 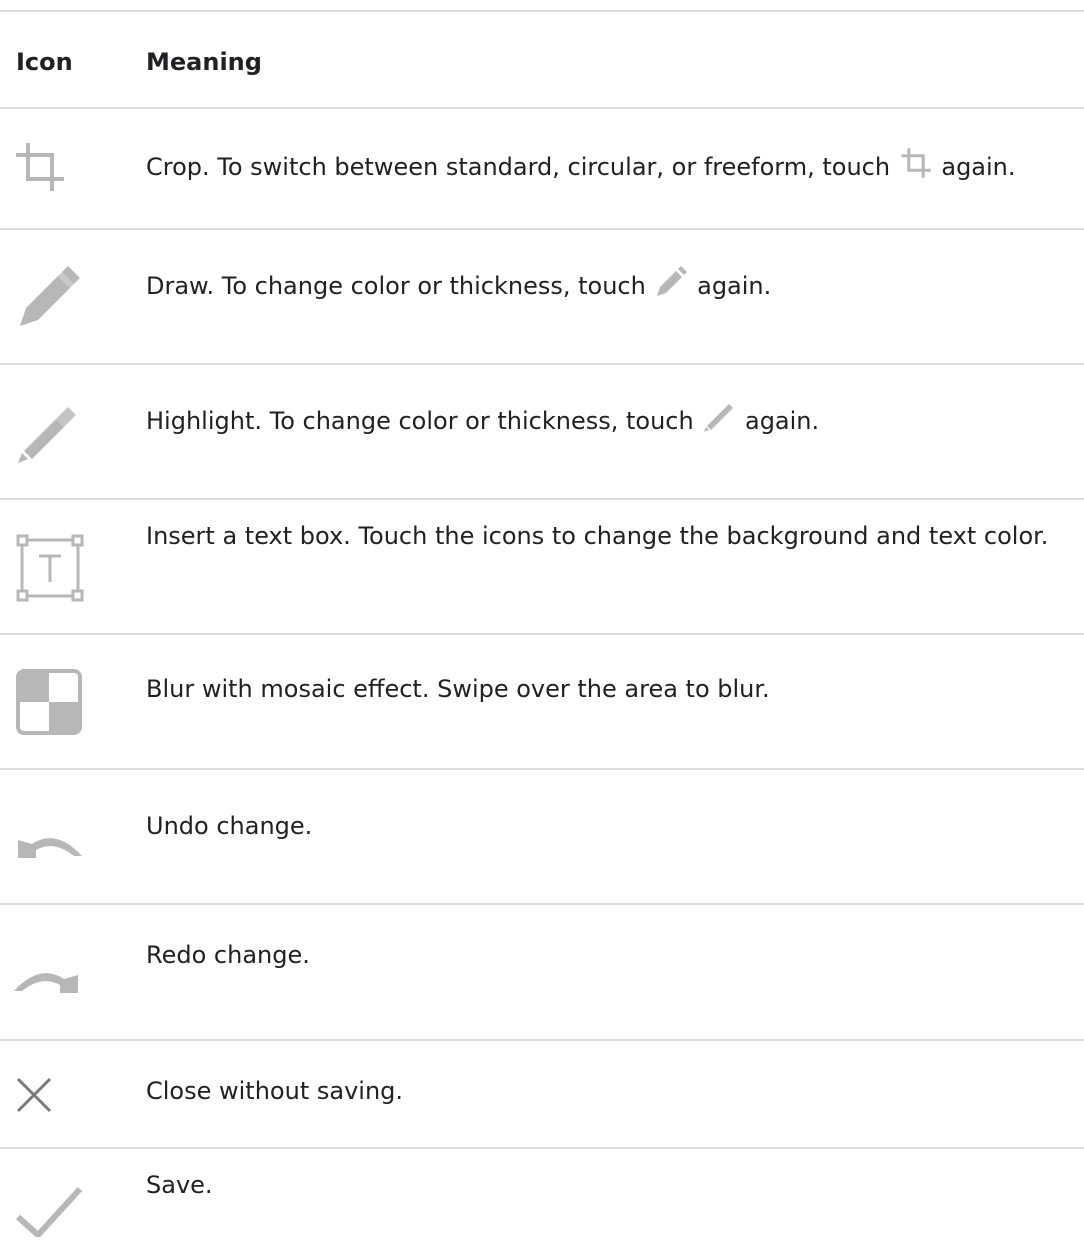 I want to click on table-cell-meaning: Undo change., so click(x=229, y=826).